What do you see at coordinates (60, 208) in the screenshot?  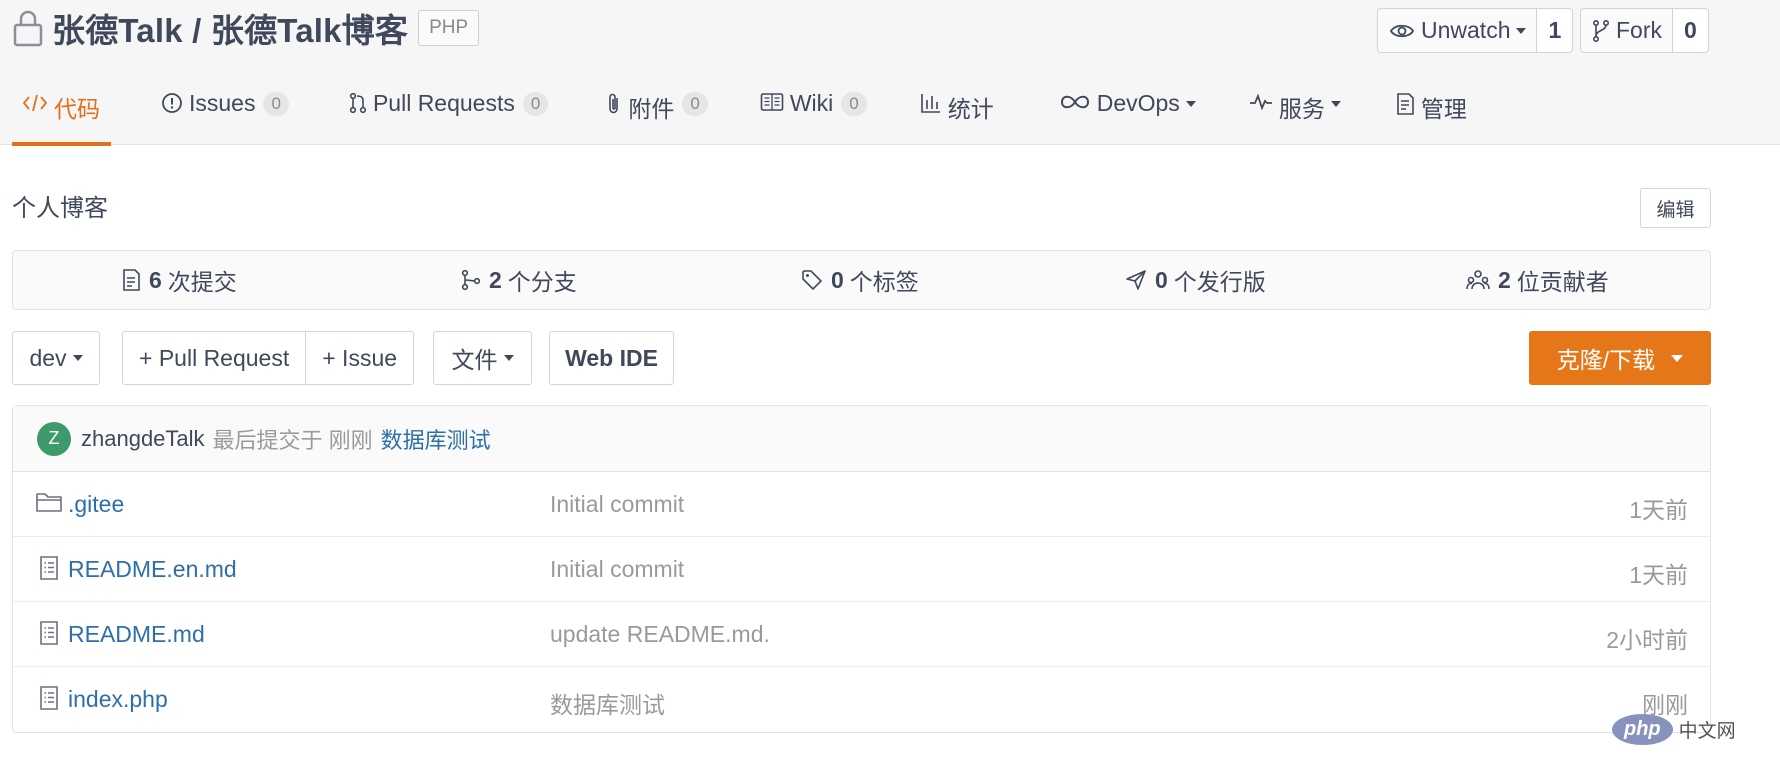 I see `repo-description: 个人博客` at bounding box center [60, 208].